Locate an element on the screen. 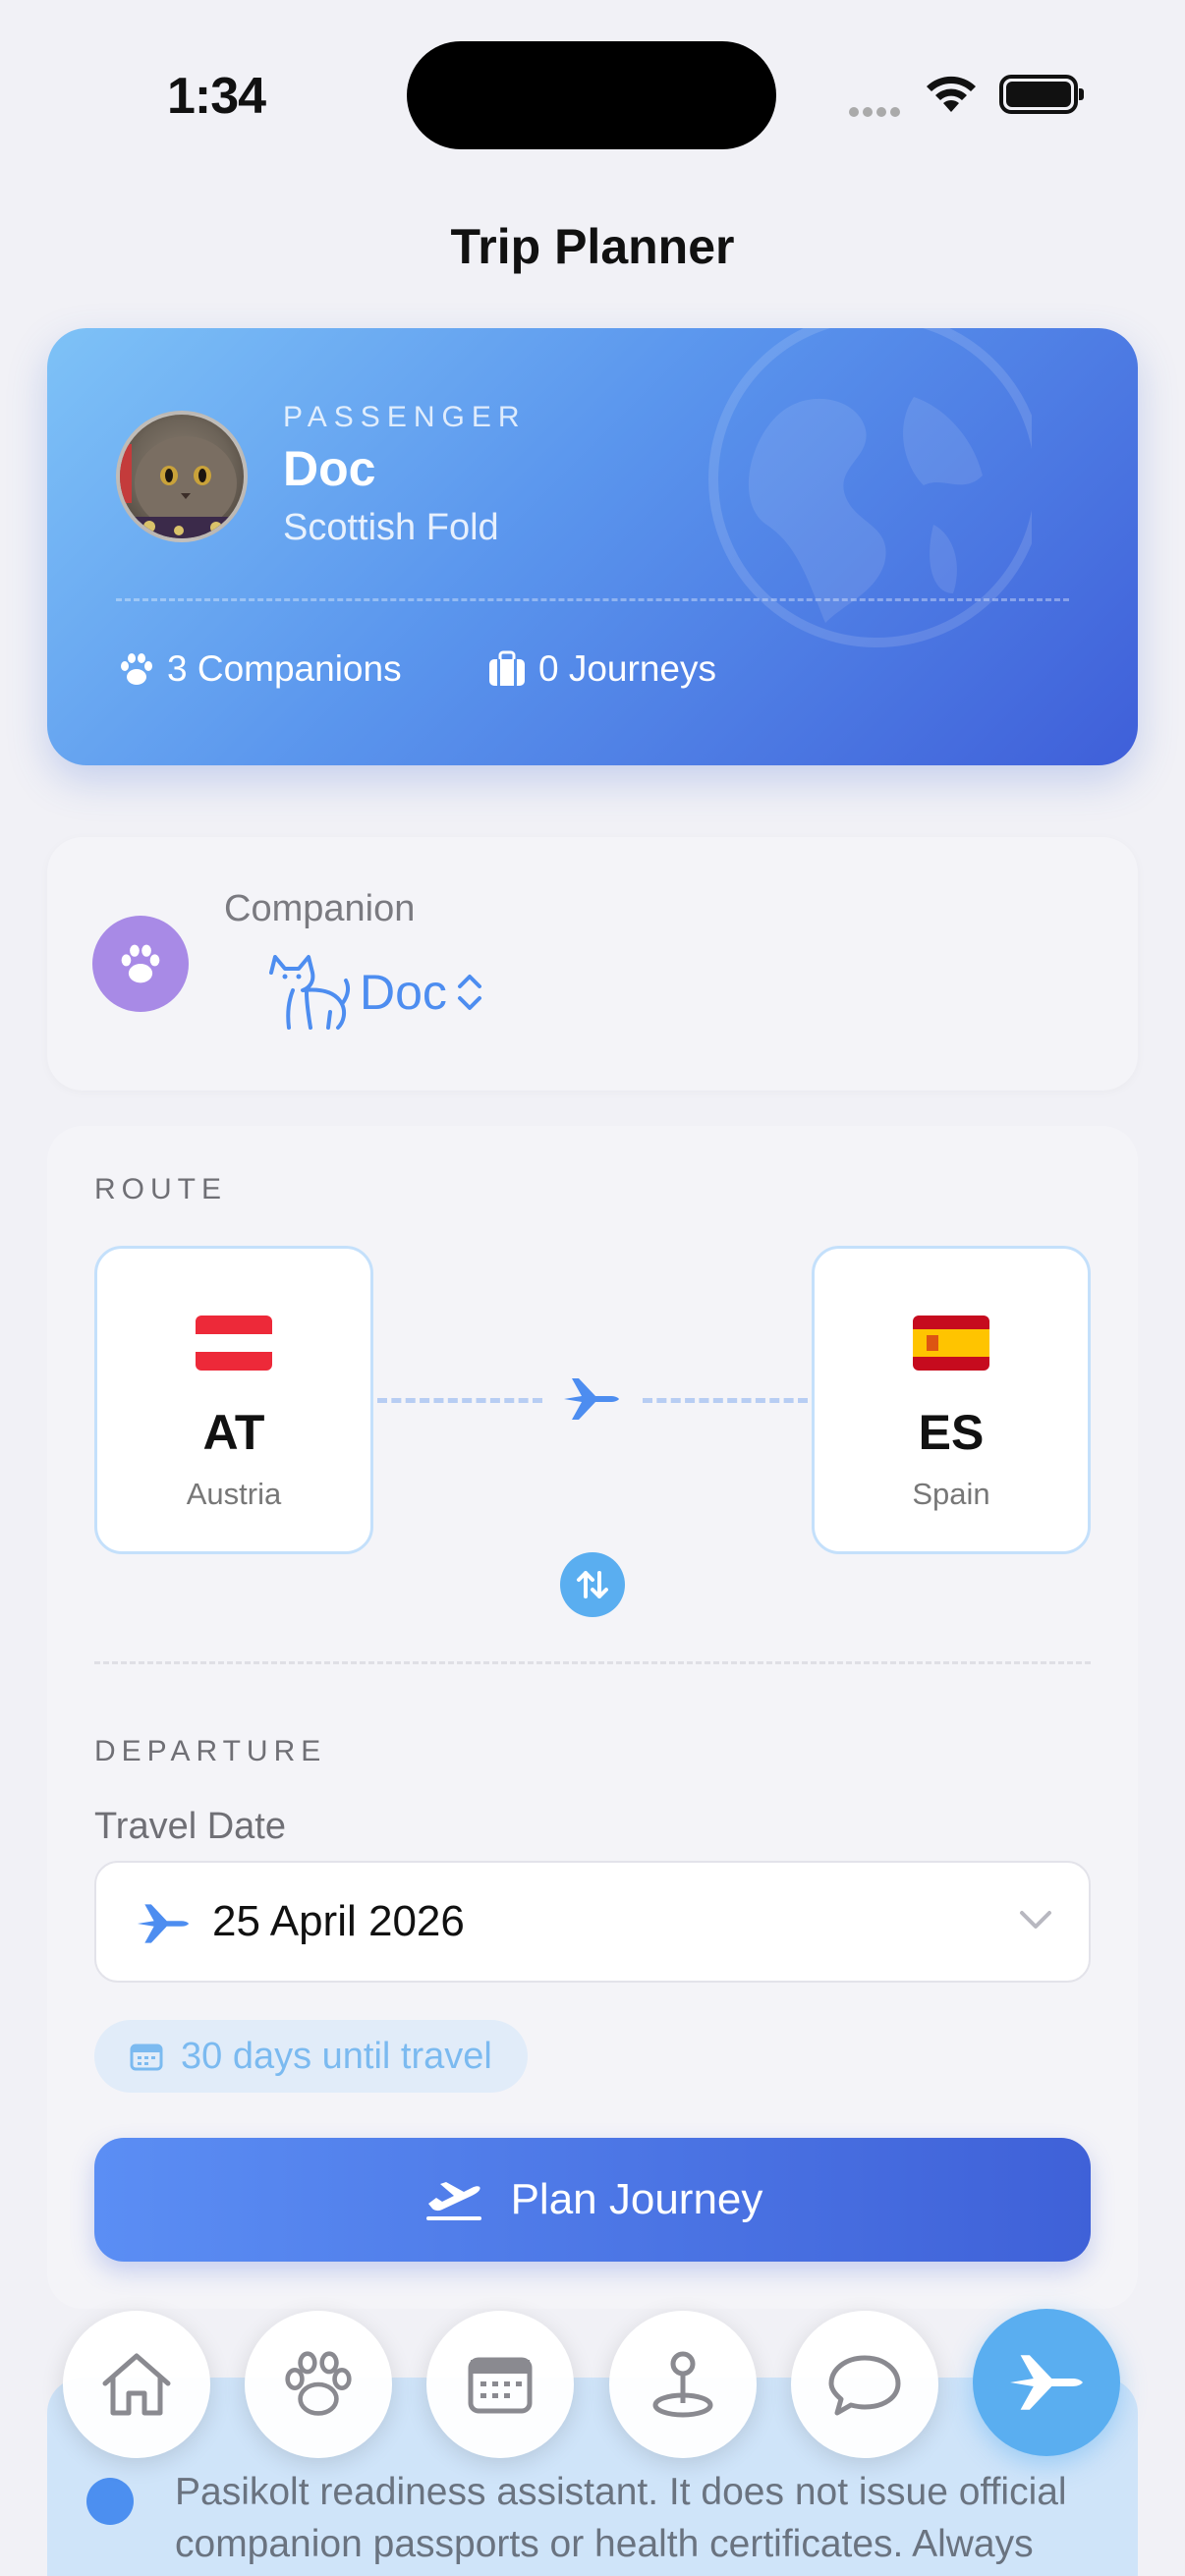  tab-trip-planner is located at coordinates (1046, 2382).